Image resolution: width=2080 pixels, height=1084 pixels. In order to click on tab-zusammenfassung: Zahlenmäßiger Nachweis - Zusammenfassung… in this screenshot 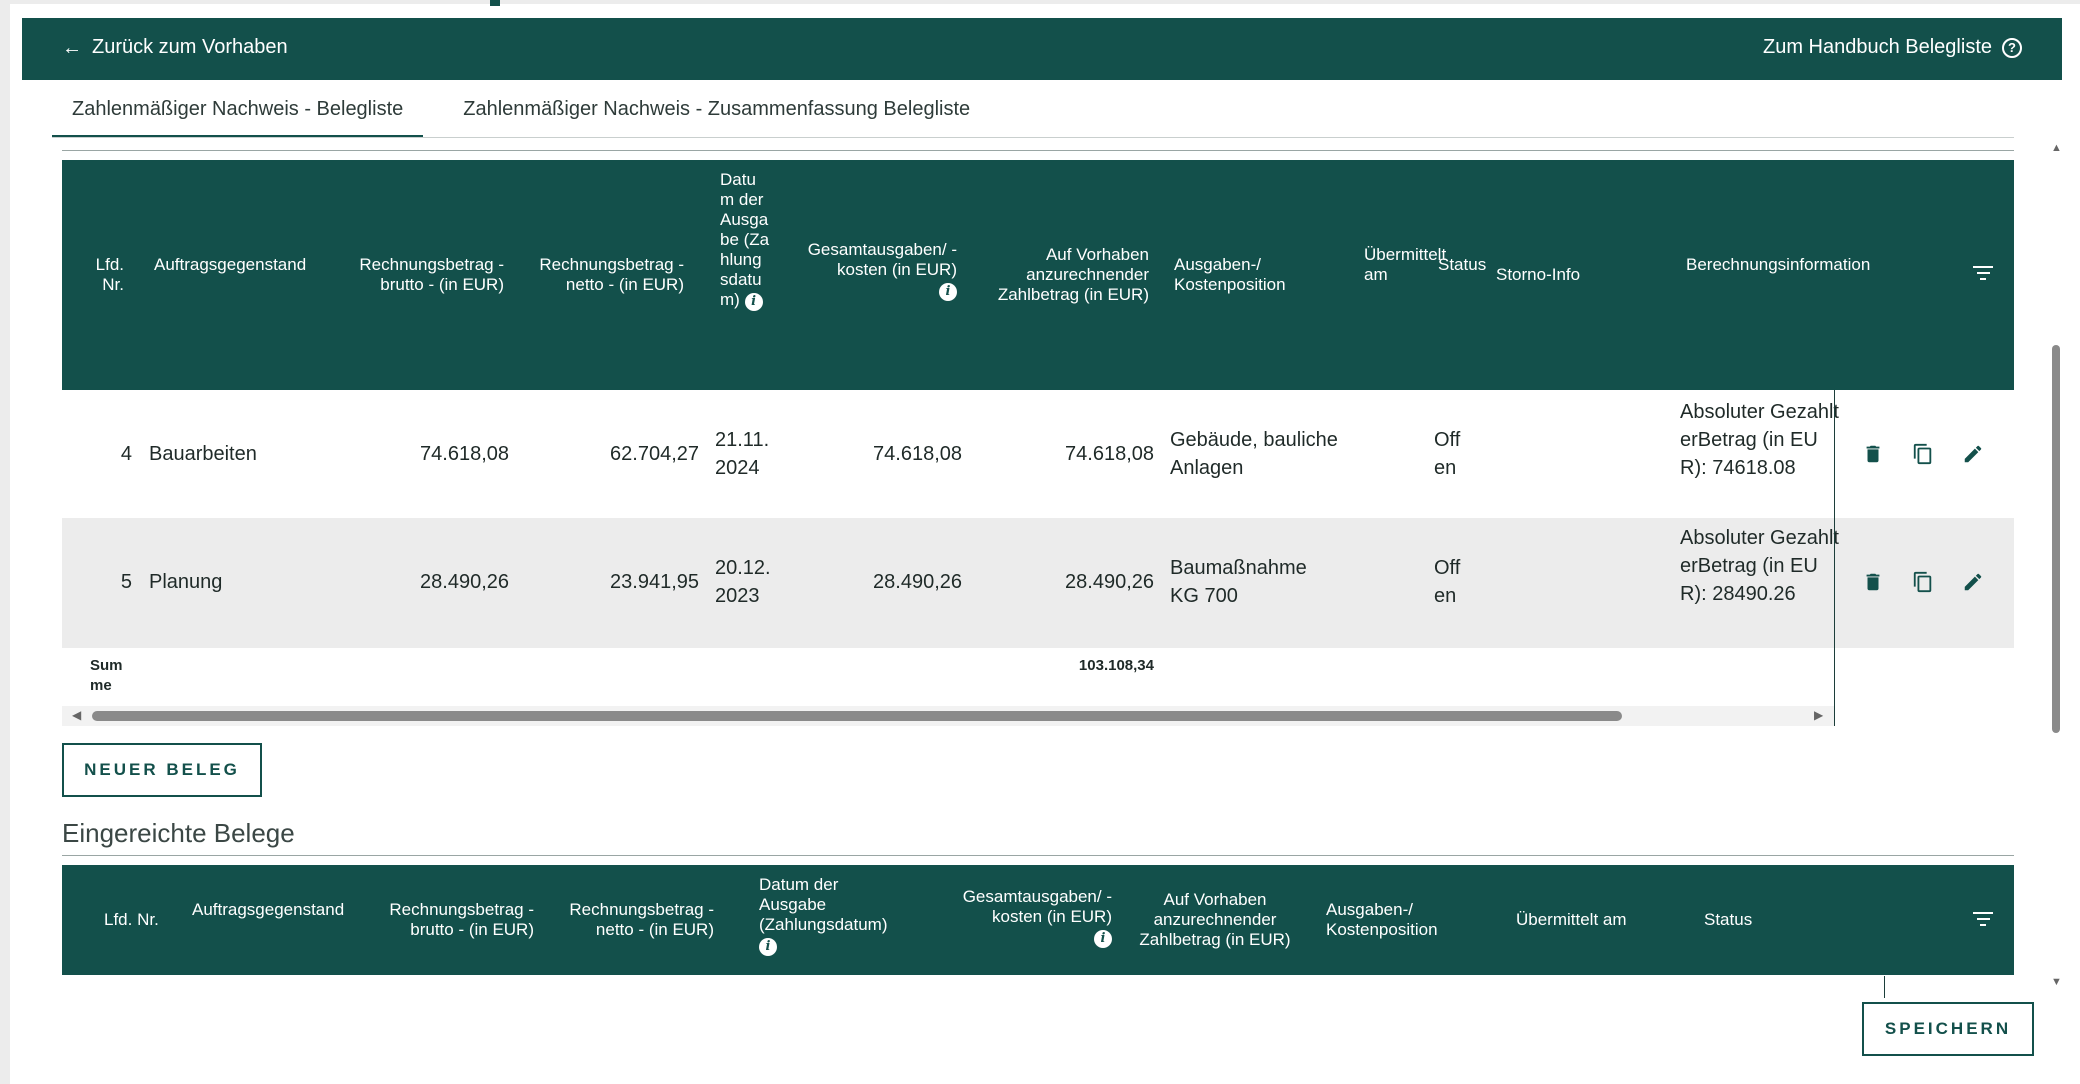, I will do `click(716, 113)`.